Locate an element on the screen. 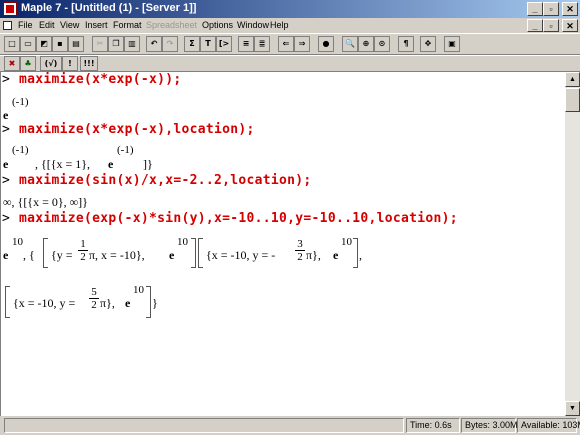  open-url-icon: ◩ is located at coordinates (44, 44).